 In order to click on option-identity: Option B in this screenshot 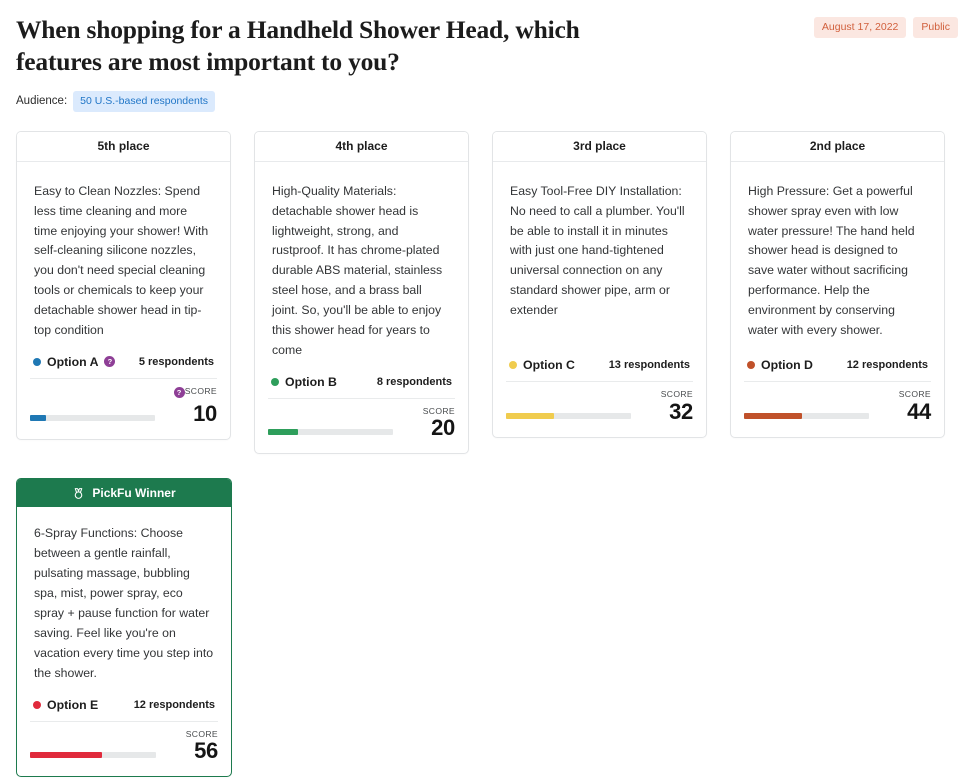, I will do `click(304, 382)`.